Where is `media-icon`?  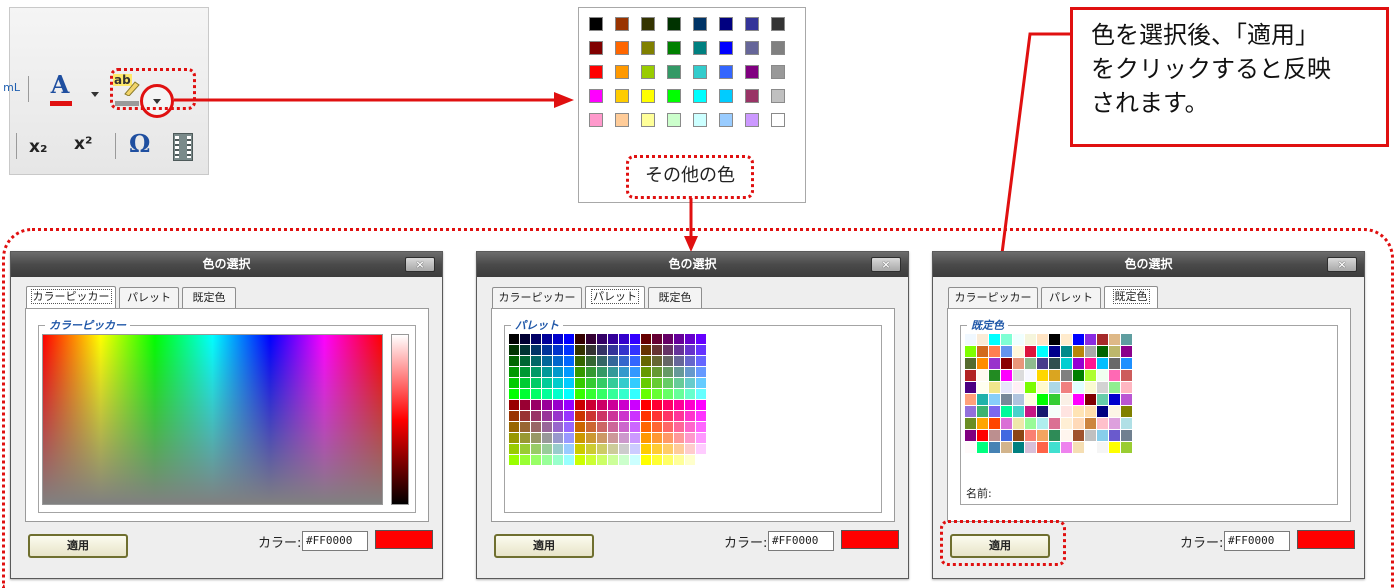
media-icon is located at coordinates (183, 147).